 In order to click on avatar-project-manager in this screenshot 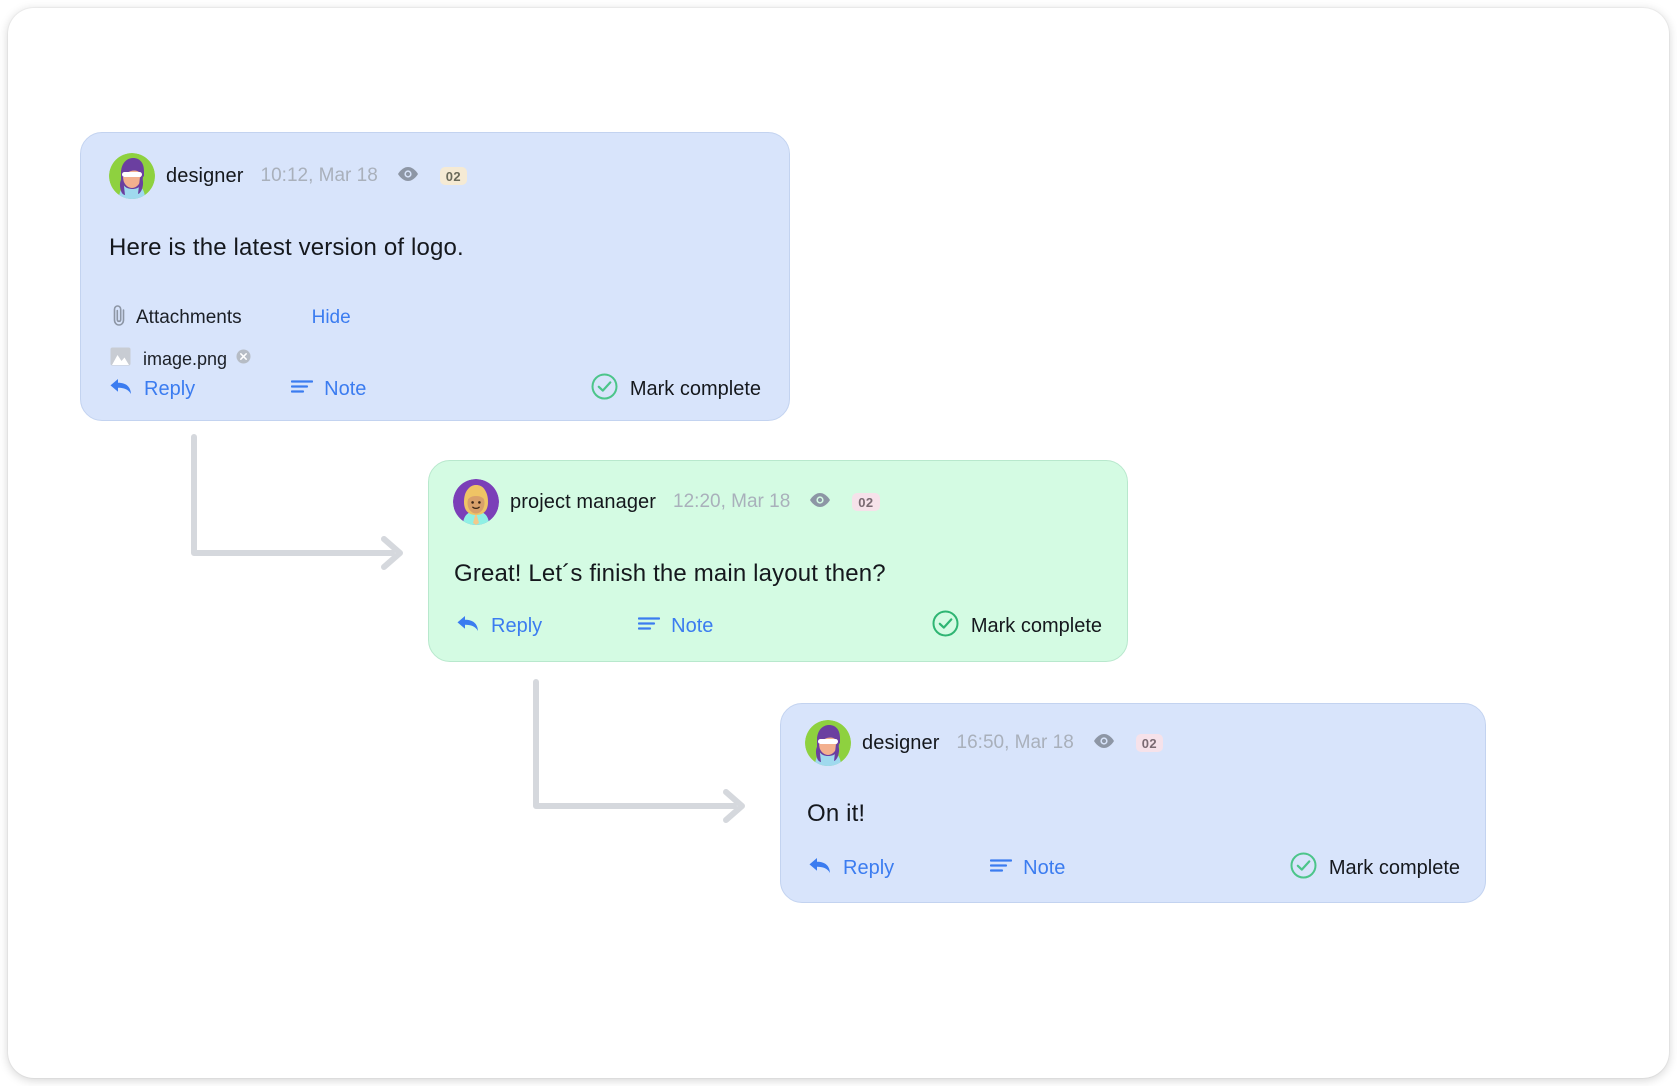, I will do `click(476, 502)`.